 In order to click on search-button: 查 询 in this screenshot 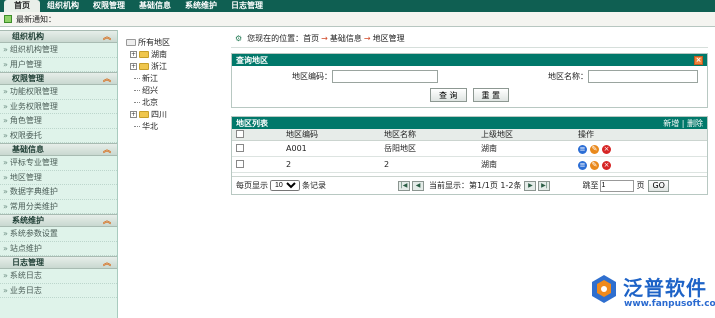, I will do `click(448, 95)`.